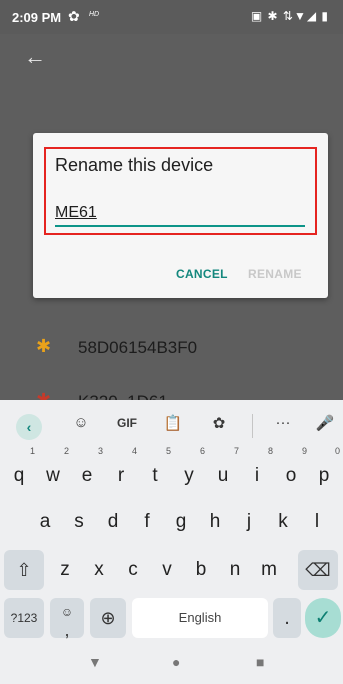 The image size is (343, 684). I want to click on check-icon: ✓, so click(323, 618).